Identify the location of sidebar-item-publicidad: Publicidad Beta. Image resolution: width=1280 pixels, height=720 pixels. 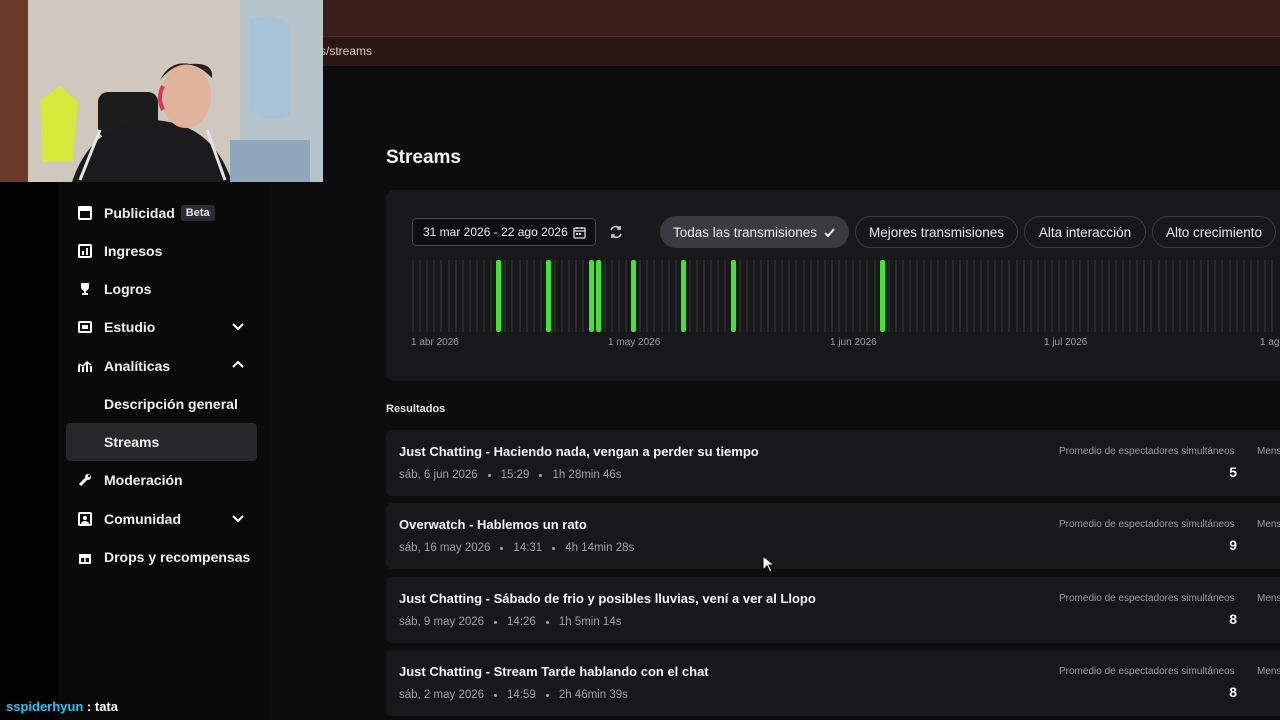
(161, 213).